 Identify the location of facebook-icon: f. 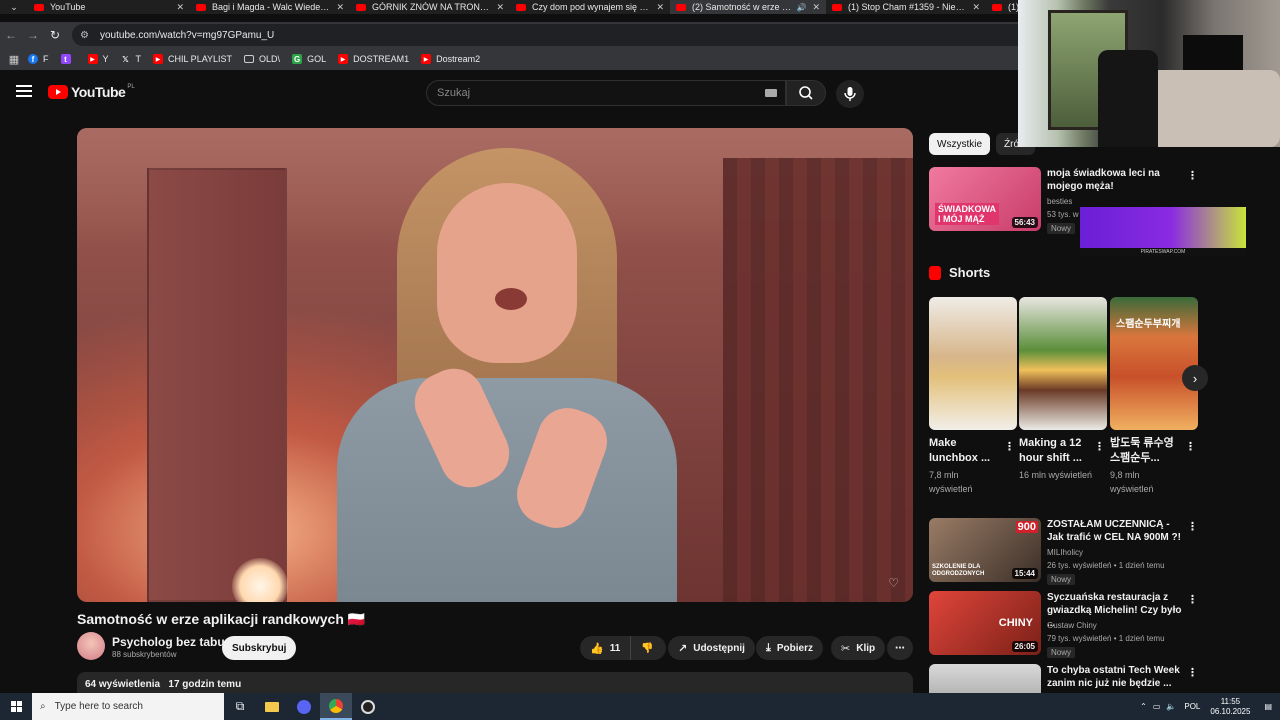
(33, 59).